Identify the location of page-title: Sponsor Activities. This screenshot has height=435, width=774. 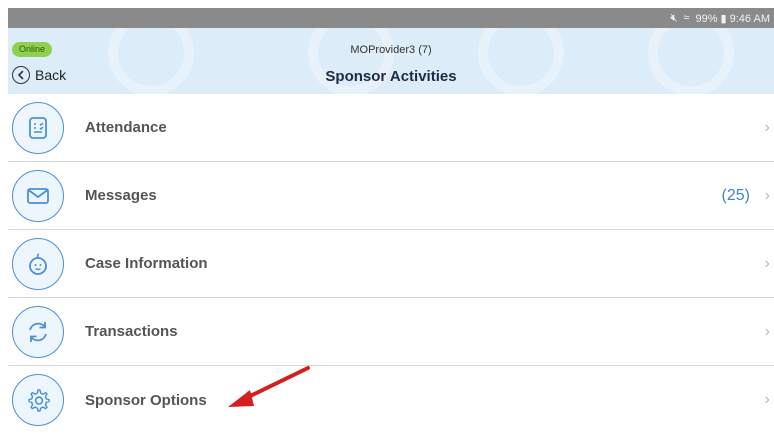
(391, 76).